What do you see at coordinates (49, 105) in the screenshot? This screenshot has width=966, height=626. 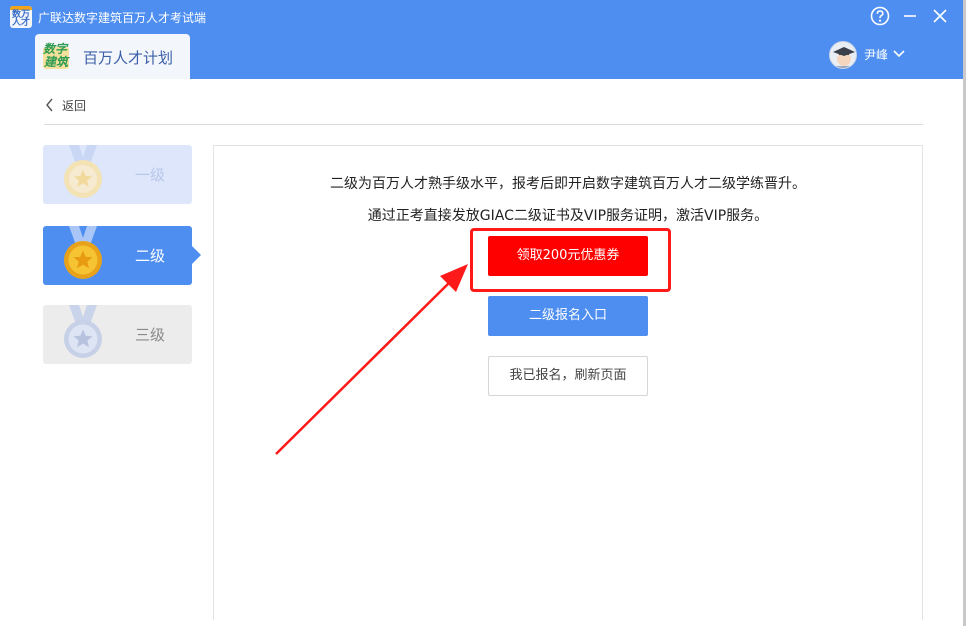 I see `back-arrow-icon` at bounding box center [49, 105].